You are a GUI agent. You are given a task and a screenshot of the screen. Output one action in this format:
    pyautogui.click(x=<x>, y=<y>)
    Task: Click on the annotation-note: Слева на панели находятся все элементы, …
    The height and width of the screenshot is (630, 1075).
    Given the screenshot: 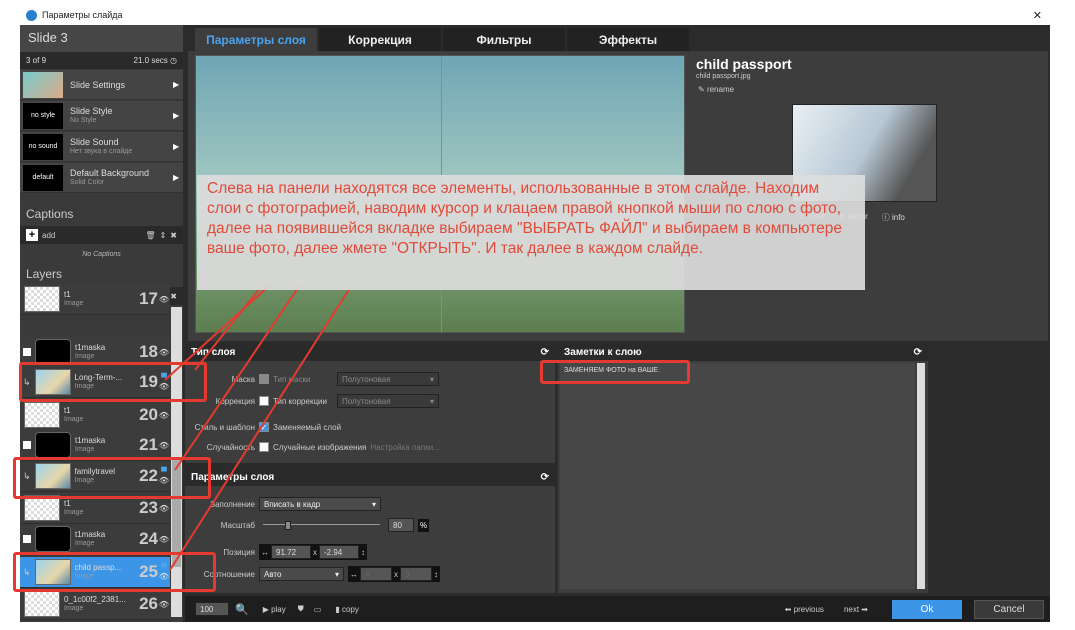 What is the action you would take?
    pyautogui.click(x=531, y=232)
    